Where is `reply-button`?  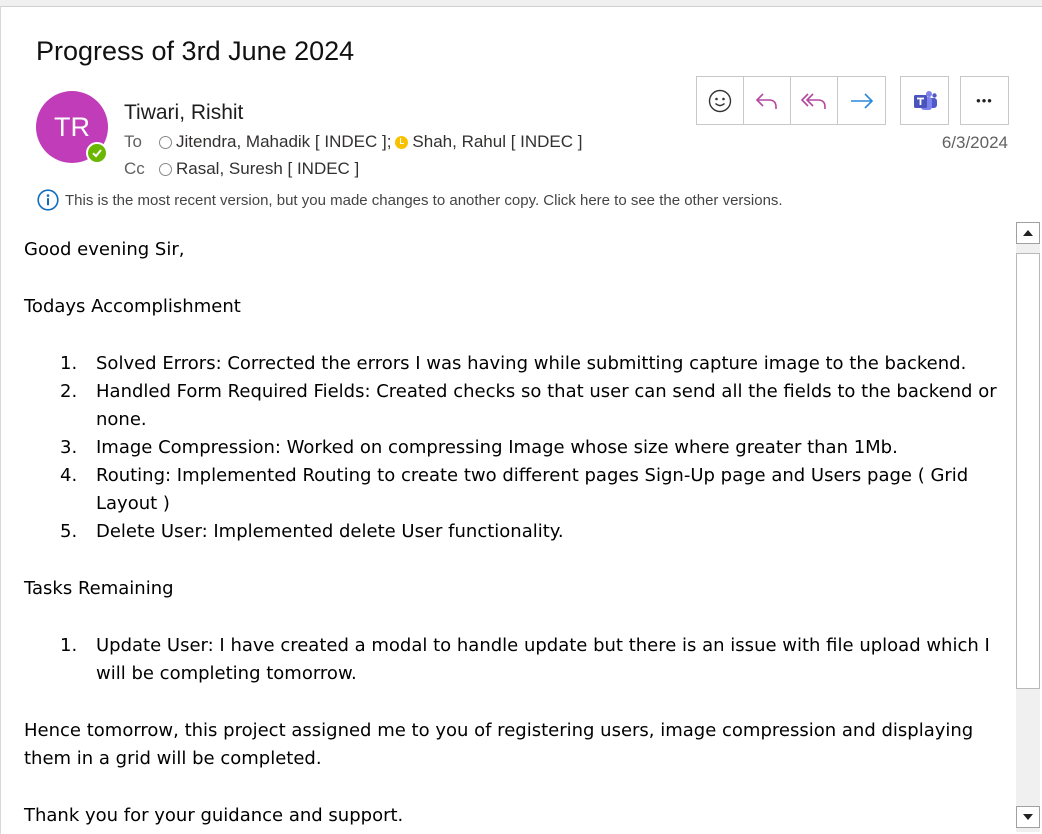
reply-button is located at coordinates (767, 100).